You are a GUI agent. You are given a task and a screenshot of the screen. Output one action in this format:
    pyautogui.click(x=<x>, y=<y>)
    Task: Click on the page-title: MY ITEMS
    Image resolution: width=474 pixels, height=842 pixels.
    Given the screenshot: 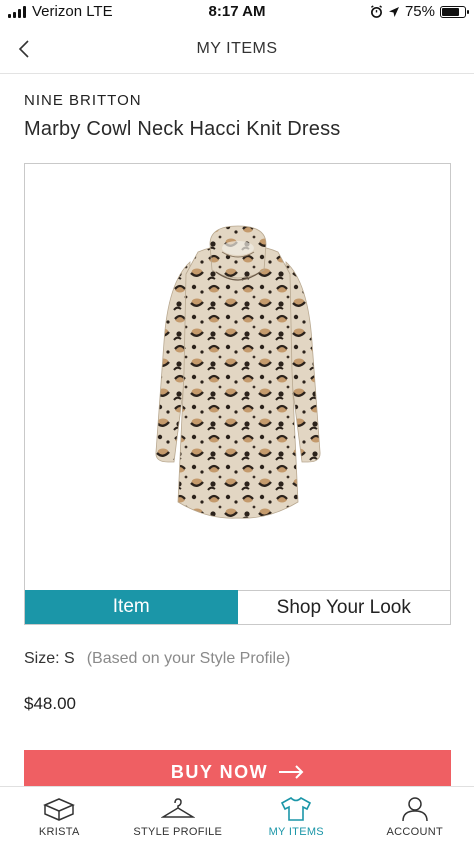 What is the action you would take?
    pyautogui.click(x=237, y=48)
    